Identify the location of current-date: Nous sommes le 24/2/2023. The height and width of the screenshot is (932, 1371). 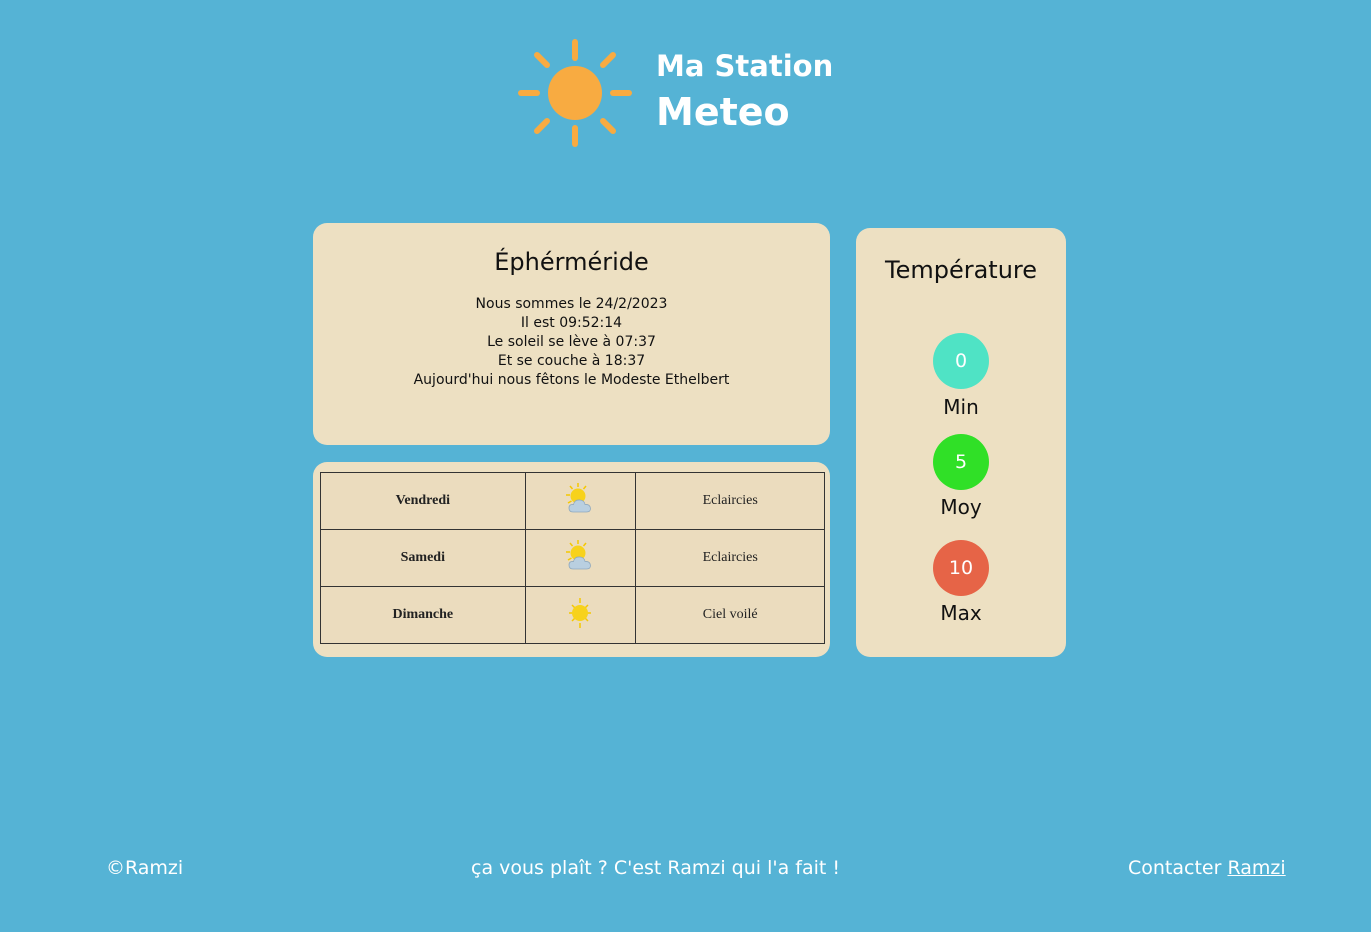
(571, 304).